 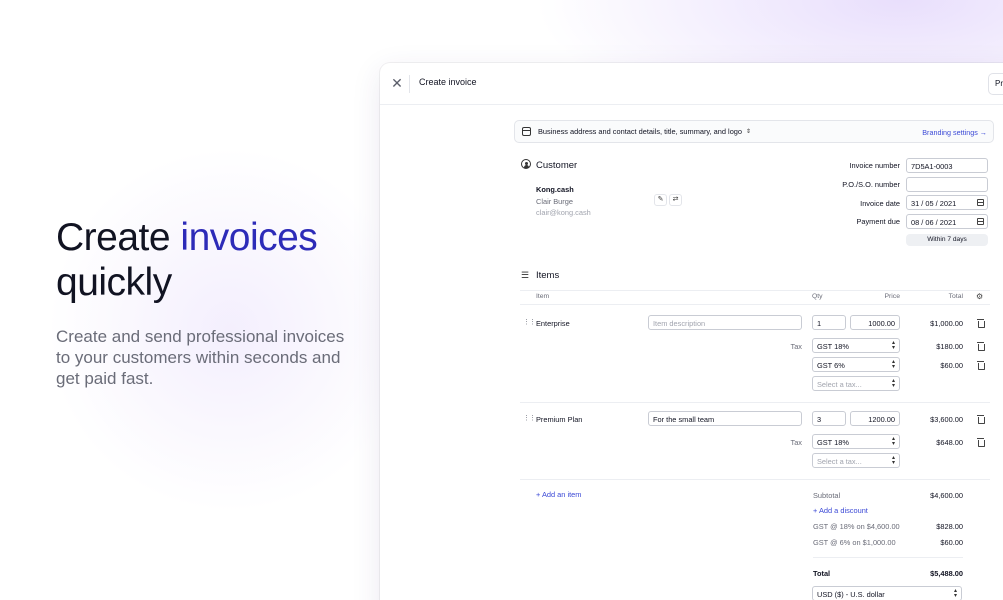 What do you see at coordinates (949, 526) in the screenshot?
I see `tax-summary-amount: $828.00` at bounding box center [949, 526].